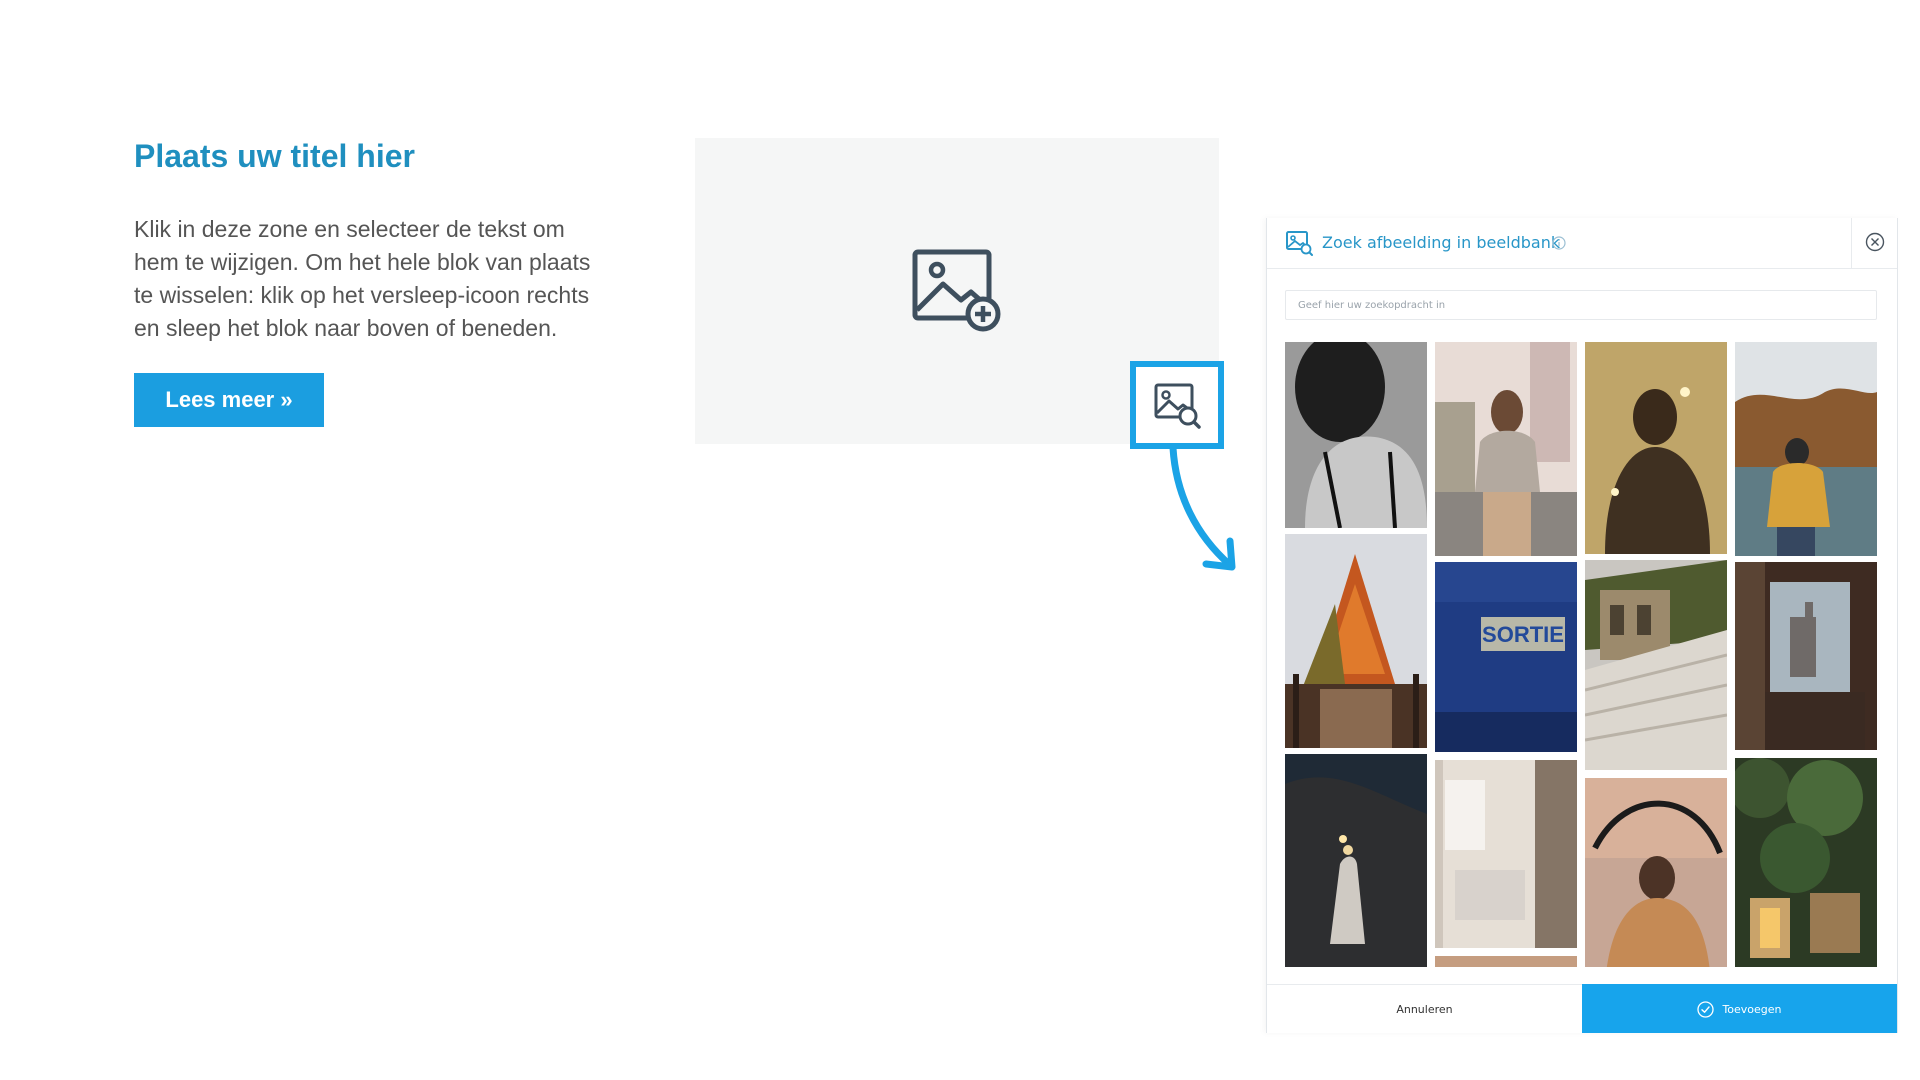 The image size is (1920, 1080). Describe the element at coordinates (1752, 1009) in the screenshot. I see `add-button-label: Toevoegen` at that location.